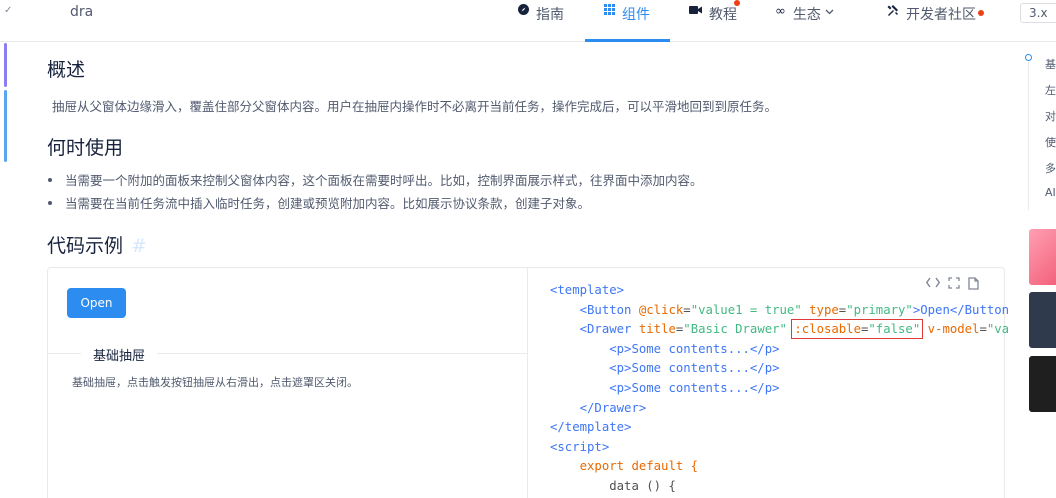 The height and width of the screenshot is (498, 1056). I want to click on toc-item: AI, so click(1050, 199).